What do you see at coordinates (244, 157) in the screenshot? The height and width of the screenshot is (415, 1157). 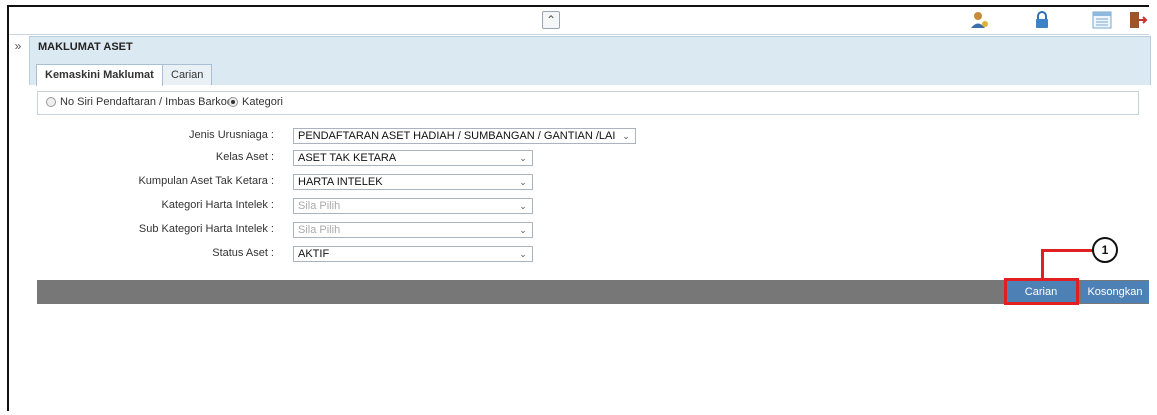 I see `label-kelas-aset: Kelas Aset :` at bounding box center [244, 157].